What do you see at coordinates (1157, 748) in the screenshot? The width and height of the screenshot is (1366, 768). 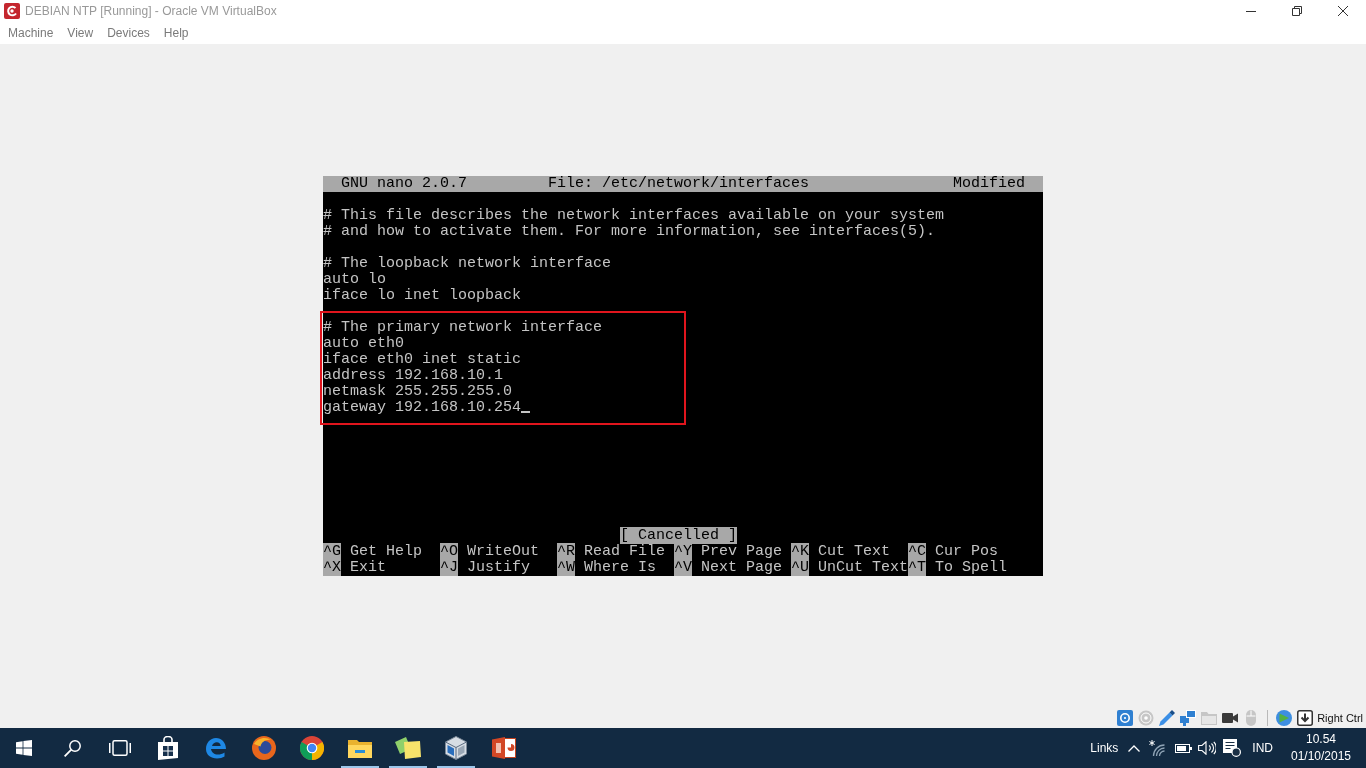 I see `wifi-icon` at bounding box center [1157, 748].